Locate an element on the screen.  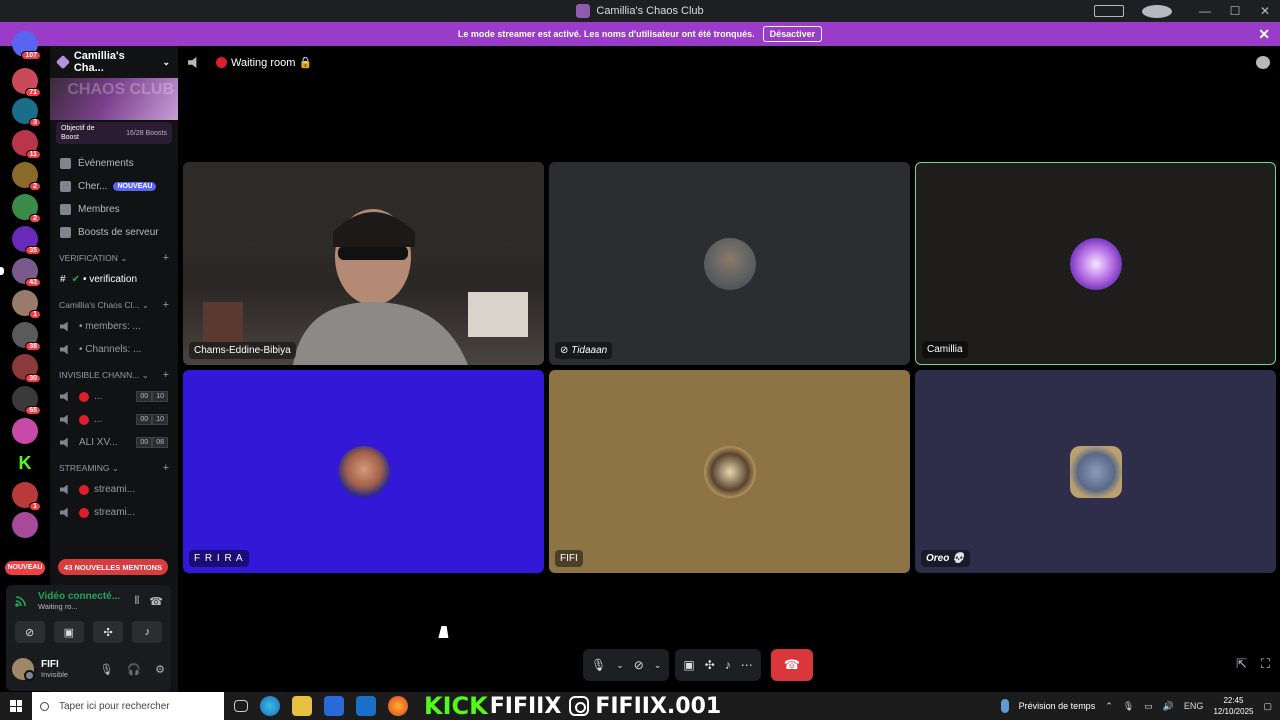
server-icon: 71 is located at coordinates (26, 82).